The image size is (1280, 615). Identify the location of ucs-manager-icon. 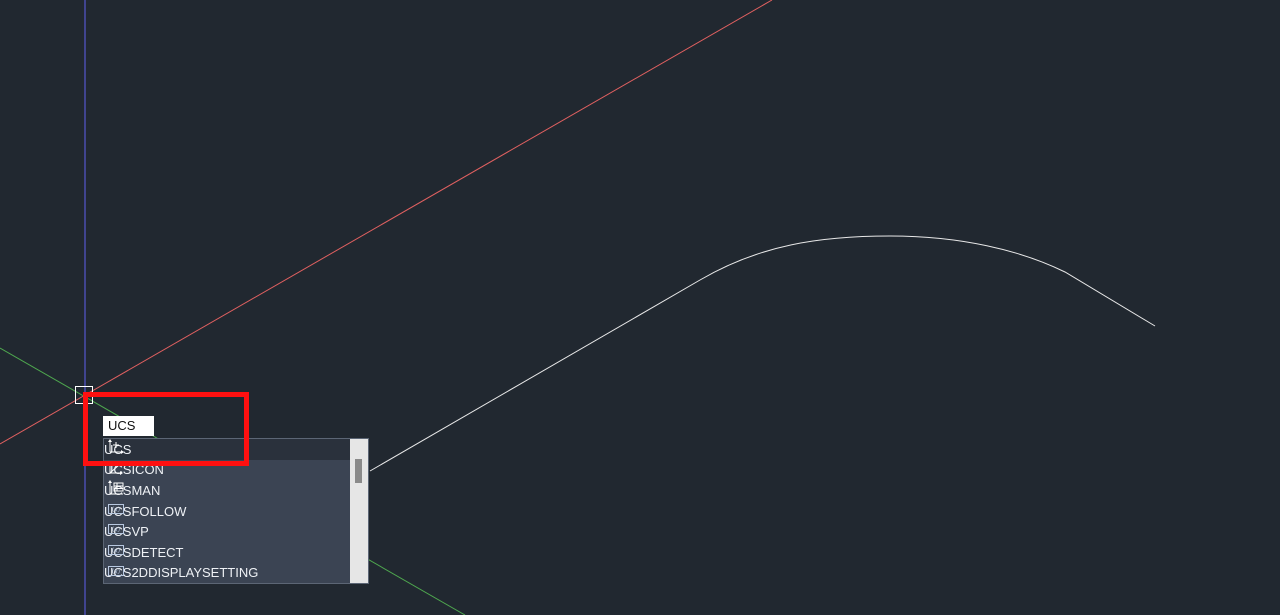
(116, 487).